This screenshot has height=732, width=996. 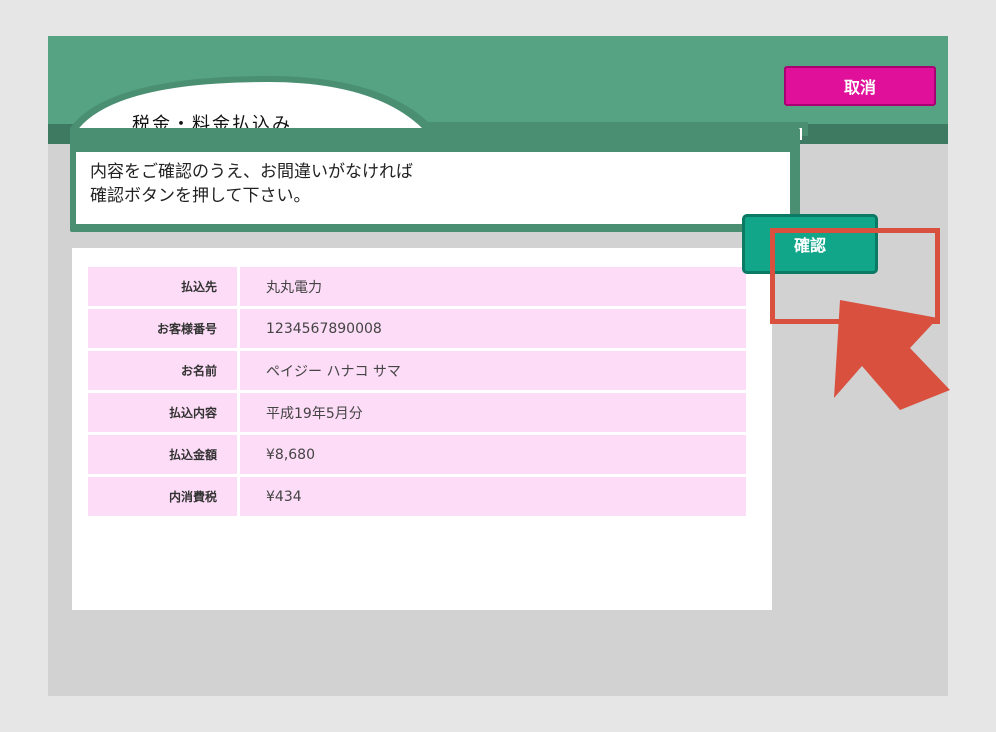 I want to click on table-row: 払込金額 ¥8,680, so click(x=417, y=454).